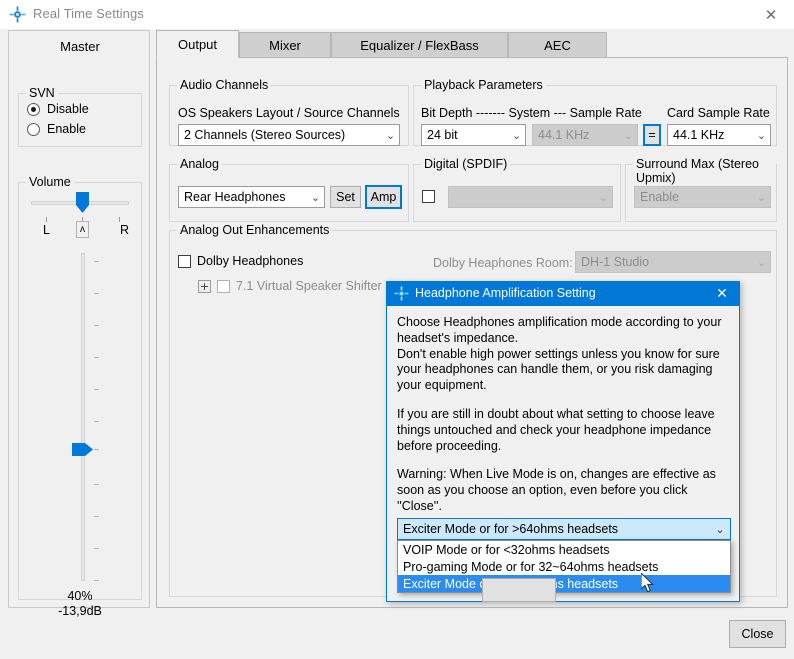 The image size is (794, 659). I want to click on volume-db-readout: -13,9dB, so click(80, 611).